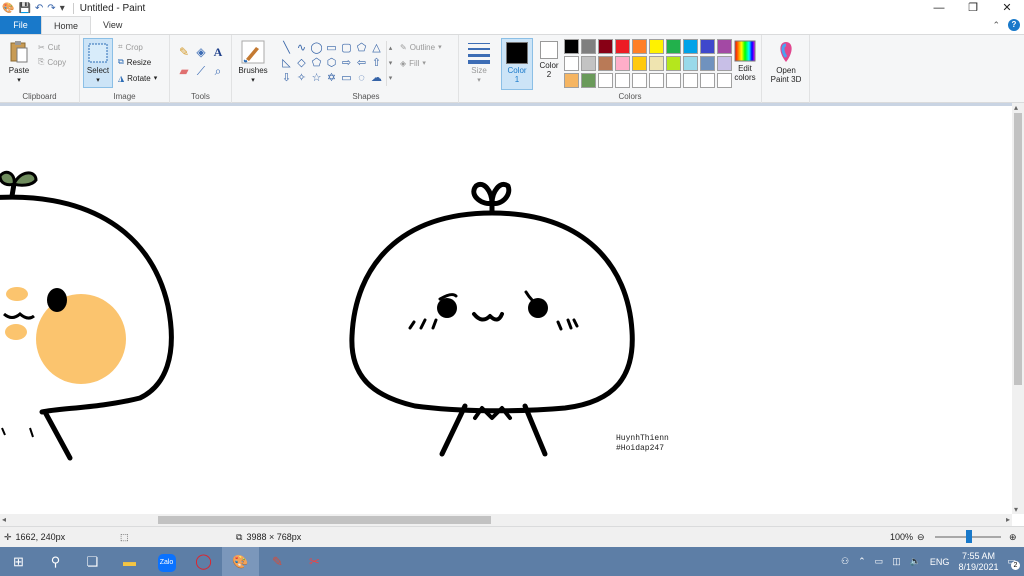 Image resolution: width=1024 pixels, height=576 pixels. What do you see at coordinates (346, 48) in the screenshot?
I see `rounded-rectangle-shape-icon: ▢` at bounding box center [346, 48].